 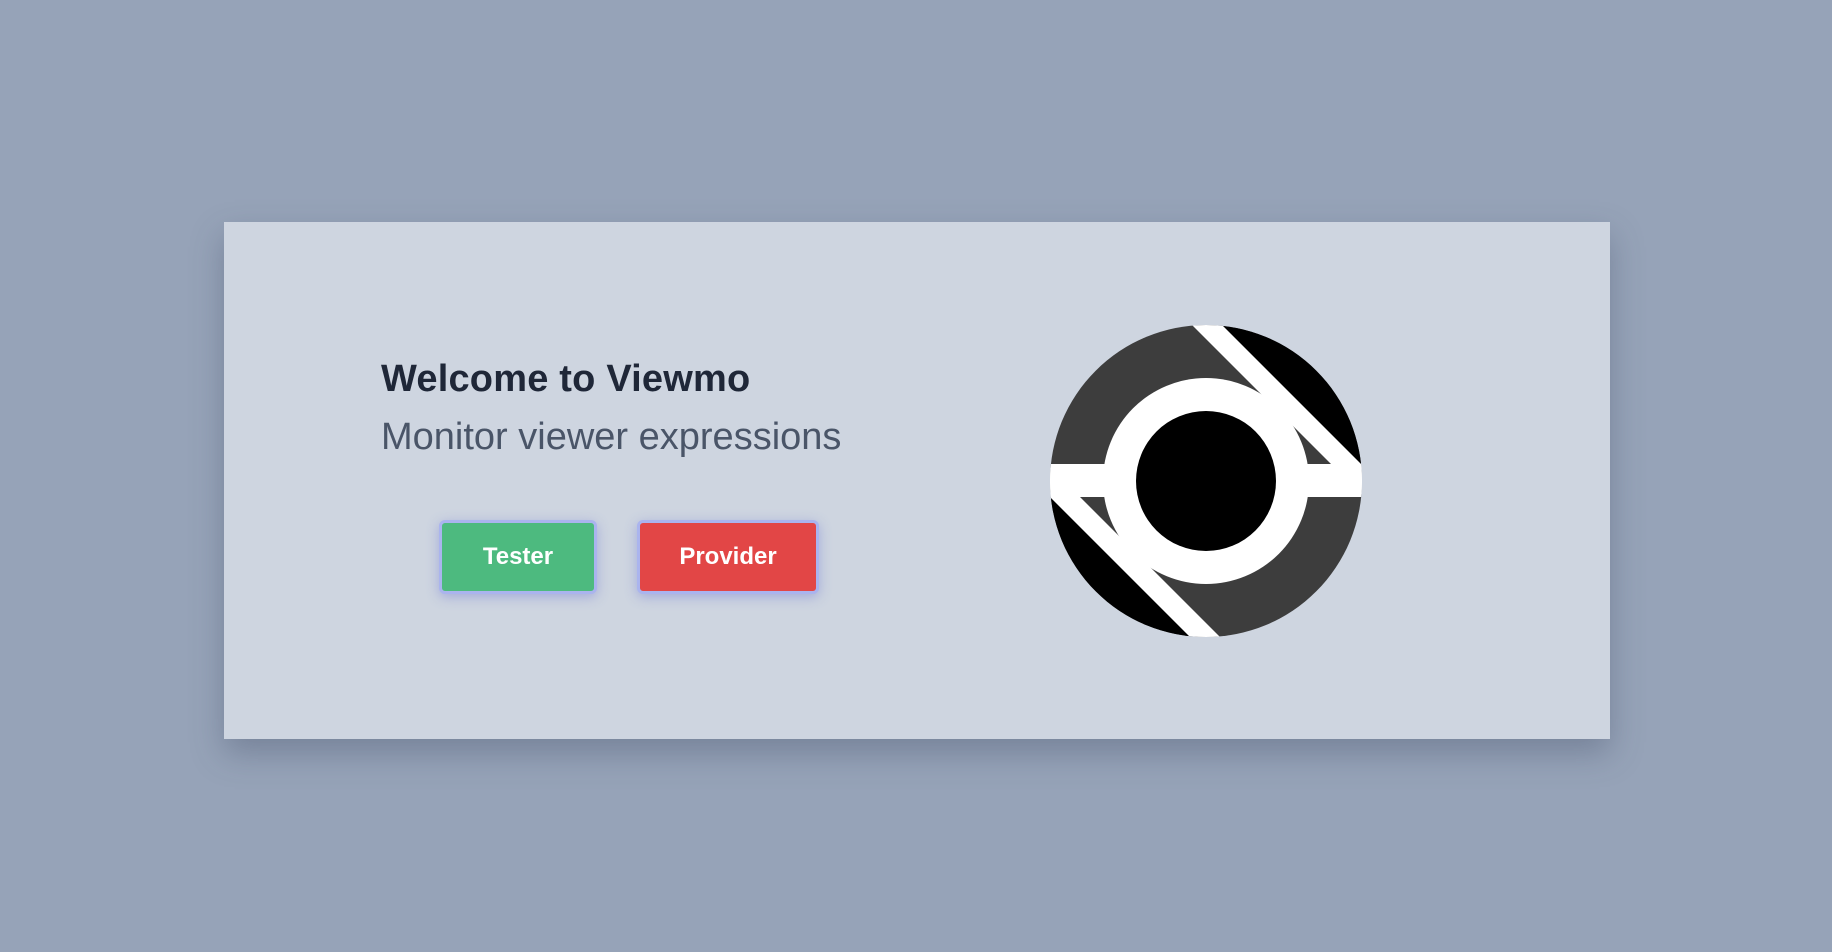 I want to click on page-subtitle: Monitor viewer expressions, so click(x=611, y=437).